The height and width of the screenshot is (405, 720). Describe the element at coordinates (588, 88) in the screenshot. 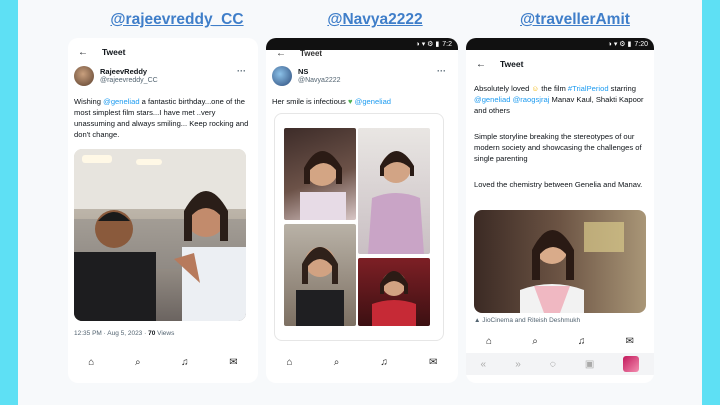

I see `hashtag-link: #TrialPeriod` at that location.